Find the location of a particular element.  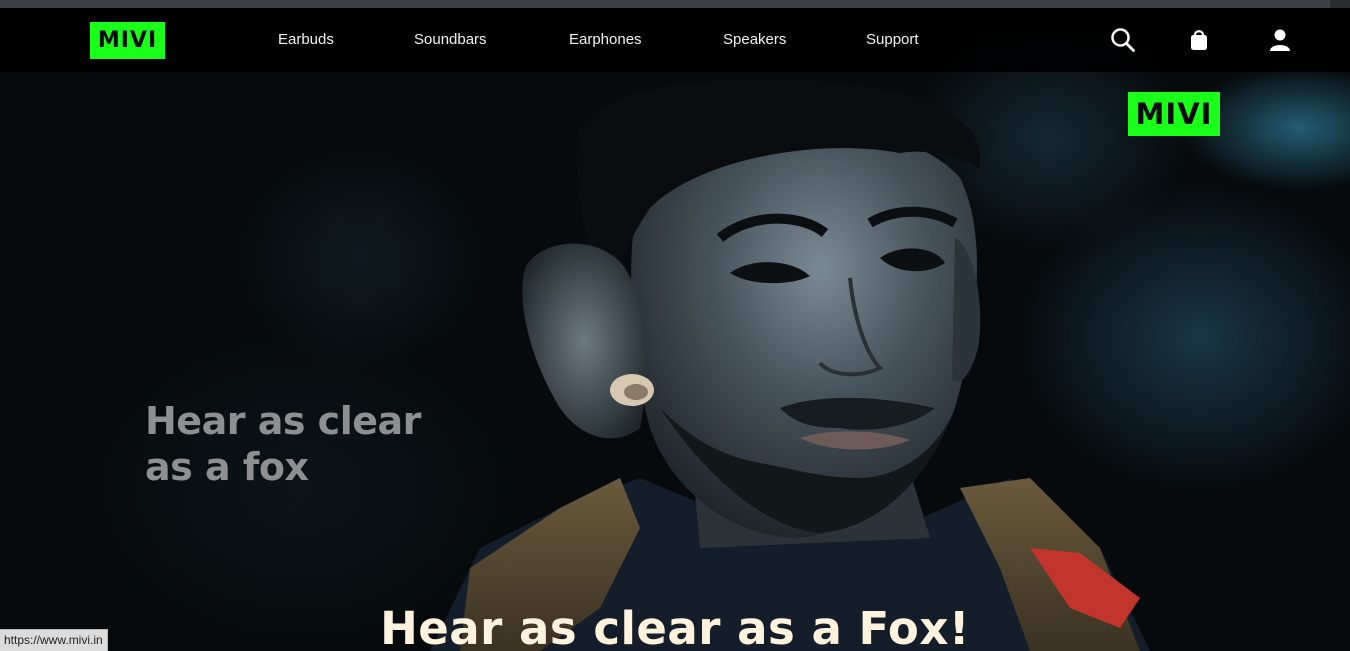

browser-top-strip is located at coordinates (675, 4).